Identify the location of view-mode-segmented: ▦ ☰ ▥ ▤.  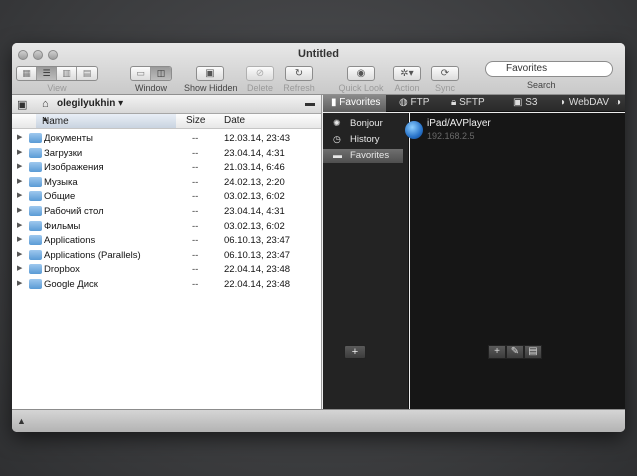
(57, 73).